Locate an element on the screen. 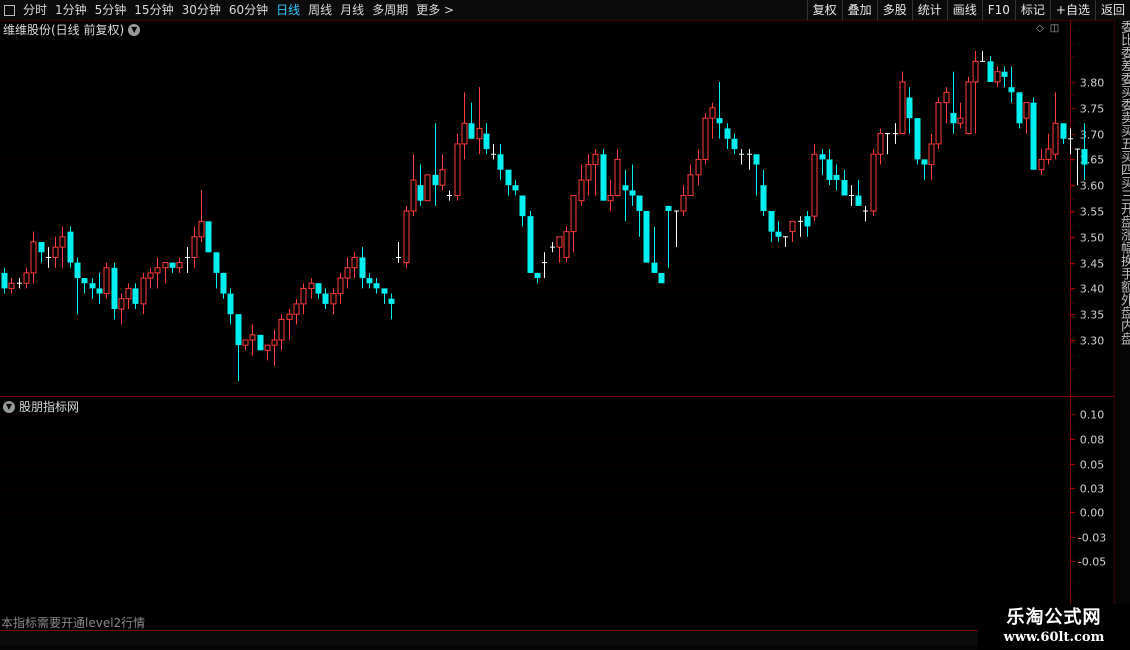  price-tick-label: 3.45 is located at coordinates (1092, 264).